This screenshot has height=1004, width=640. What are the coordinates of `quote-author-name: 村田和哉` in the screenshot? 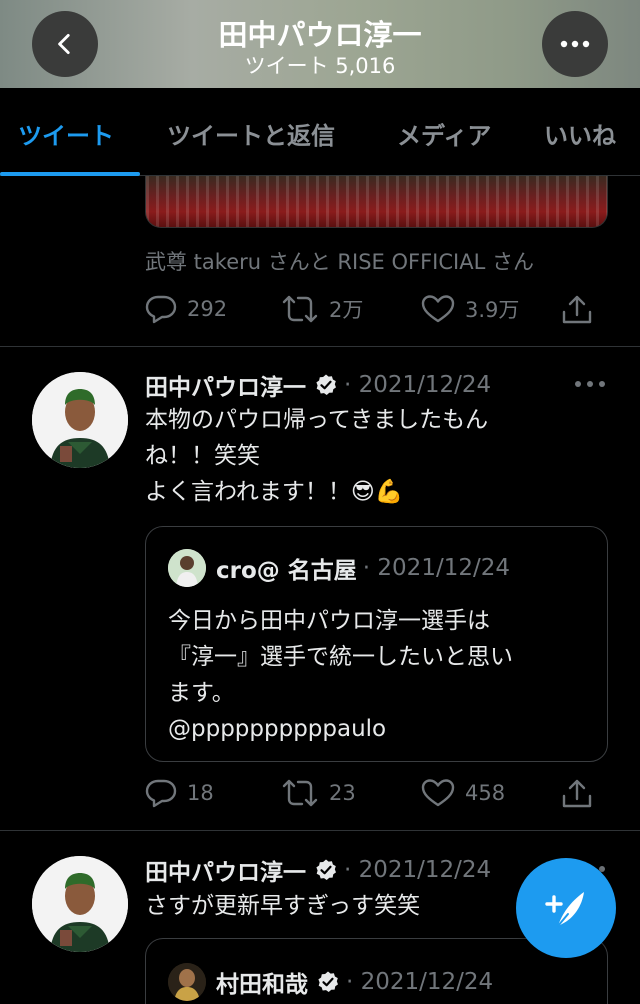 It's located at (262, 985).